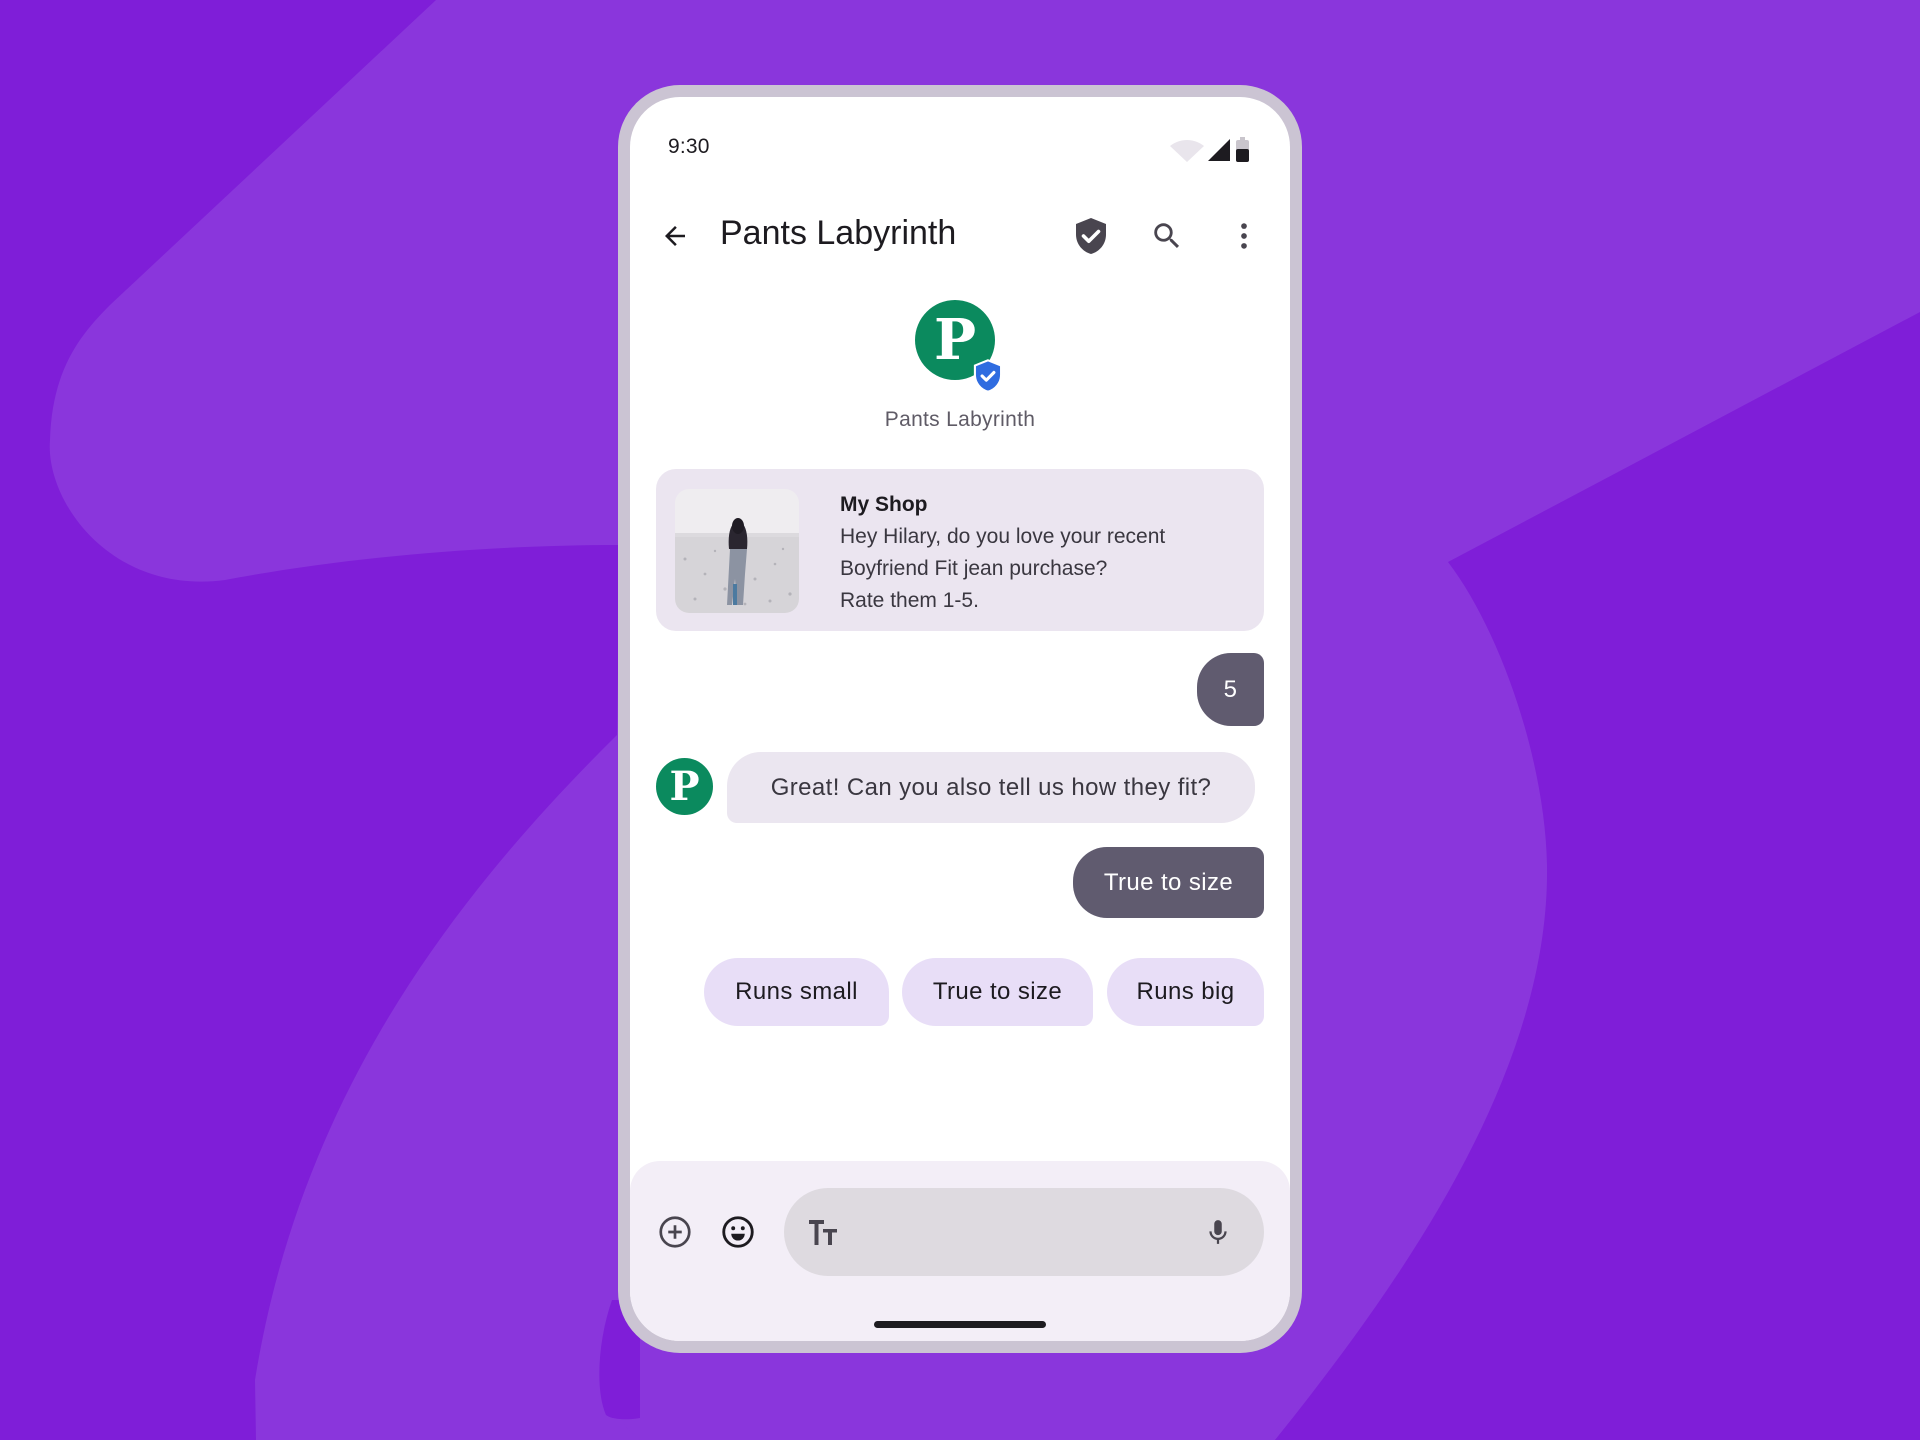 The height and width of the screenshot is (1440, 1920). Describe the element at coordinates (447, 1087) in the screenshot. I see `background-swoosh-lower` at that location.